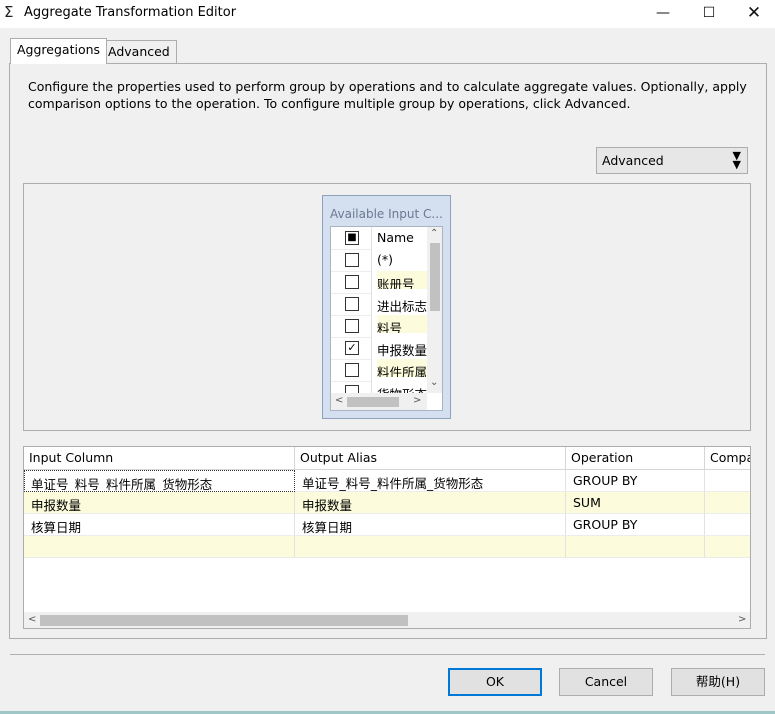 The width and height of the screenshot is (775, 714). I want to click on input-column-cell: 核算日期, so click(159, 525).